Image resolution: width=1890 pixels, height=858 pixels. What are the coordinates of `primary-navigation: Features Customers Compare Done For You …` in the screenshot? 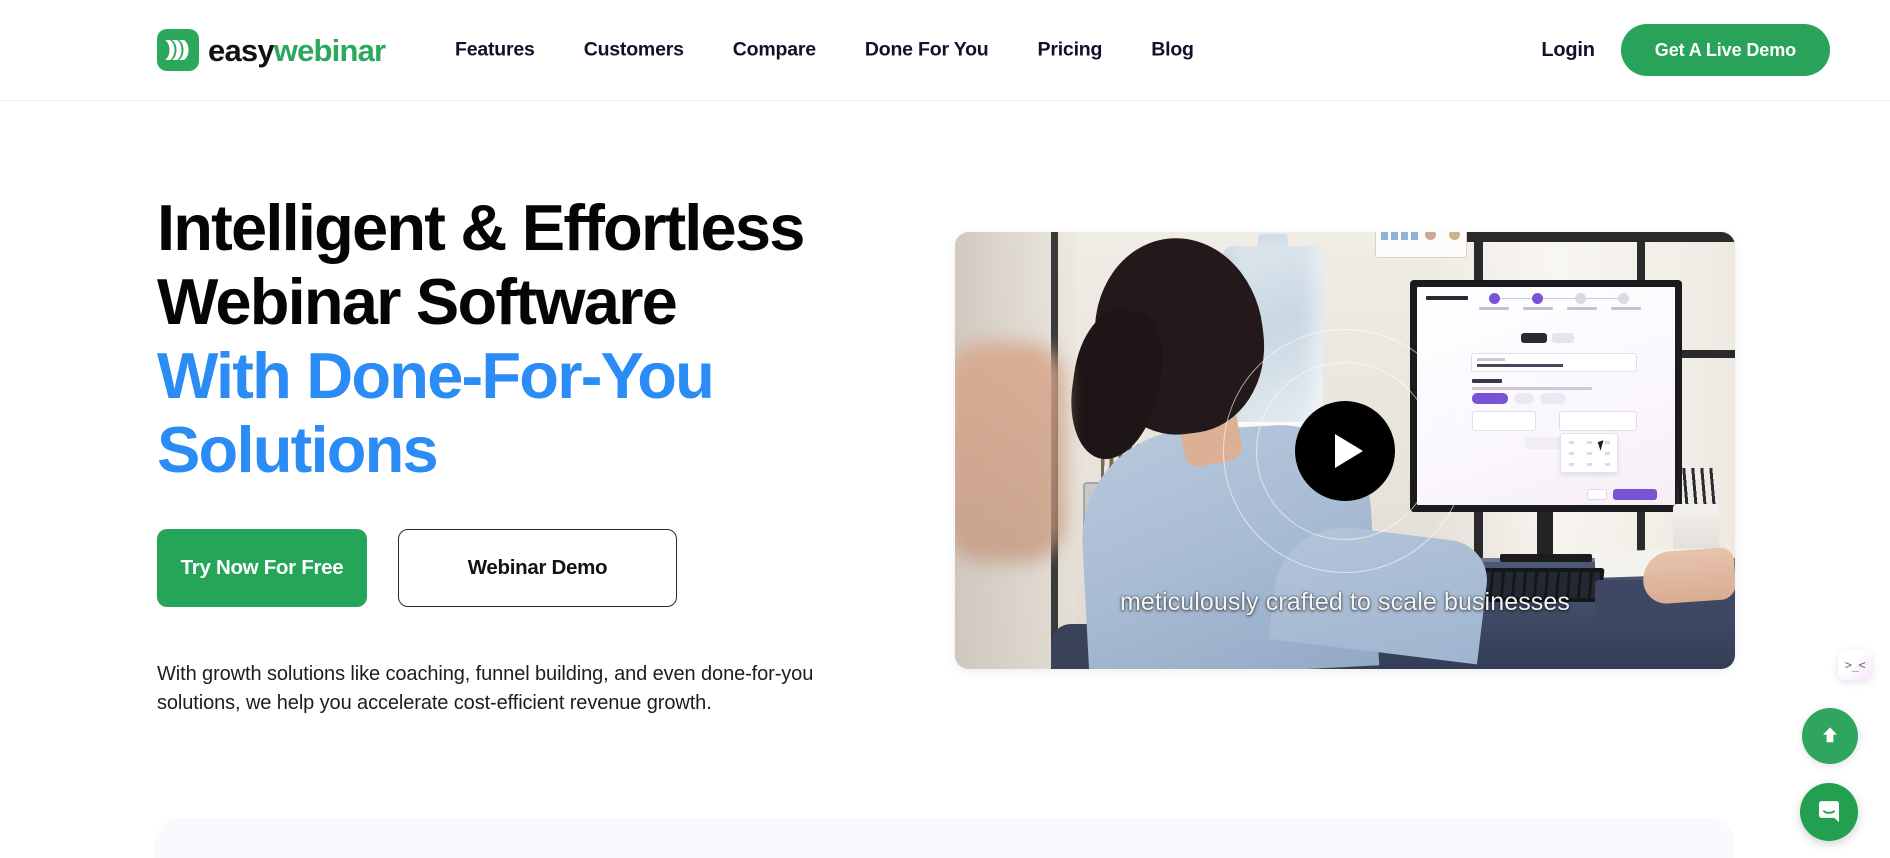 It's located at (824, 50).